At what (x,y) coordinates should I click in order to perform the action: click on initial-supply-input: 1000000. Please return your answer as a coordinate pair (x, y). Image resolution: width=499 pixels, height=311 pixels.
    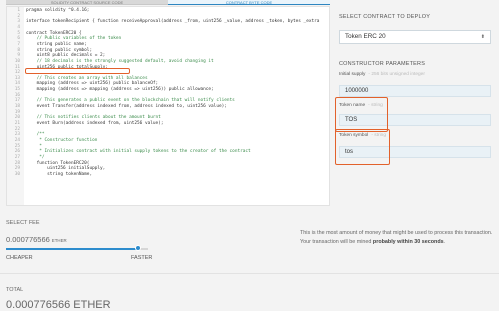
    Looking at the image, I should click on (415, 91).